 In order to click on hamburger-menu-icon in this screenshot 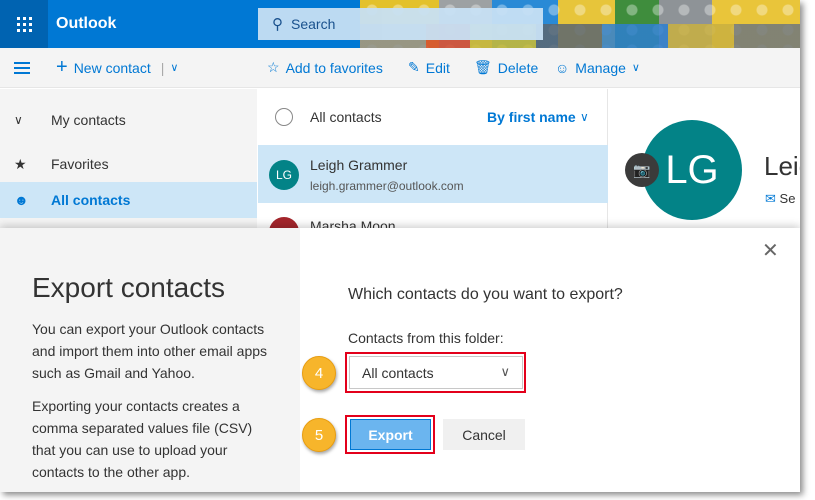, I will do `click(22, 69)`.